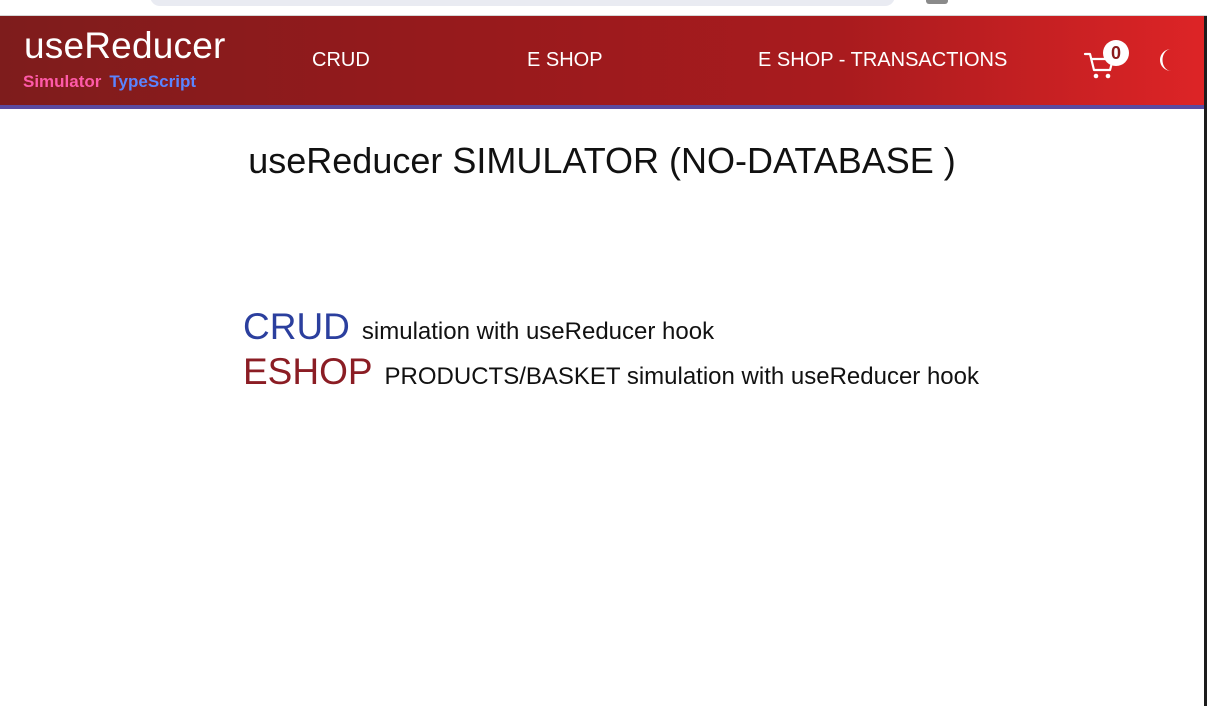 The height and width of the screenshot is (706, 1207). What do you see at coordinates (602, 107) in the screenshot?
I see `navbar-divider` at bounding box center [602, 107].